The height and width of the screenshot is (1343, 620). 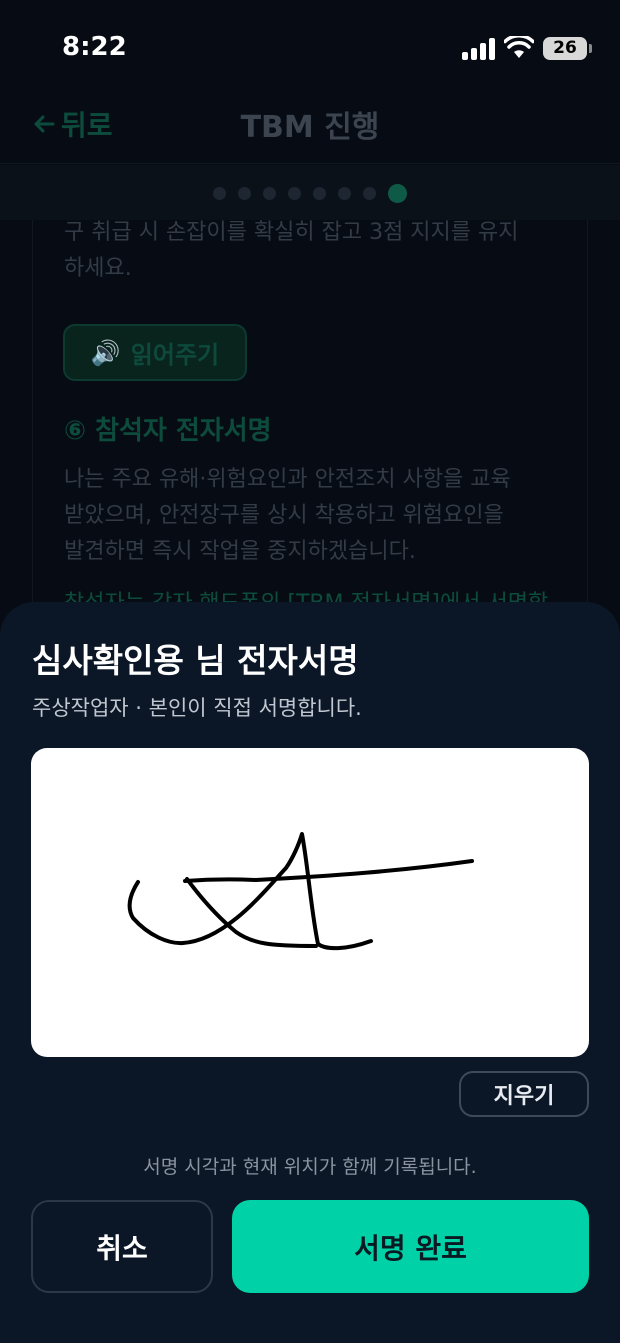 What do you see at coordinates (105, 352) in the screenshot?
I see `speaker-icon: 🔊` at bounding box center [105, 352].